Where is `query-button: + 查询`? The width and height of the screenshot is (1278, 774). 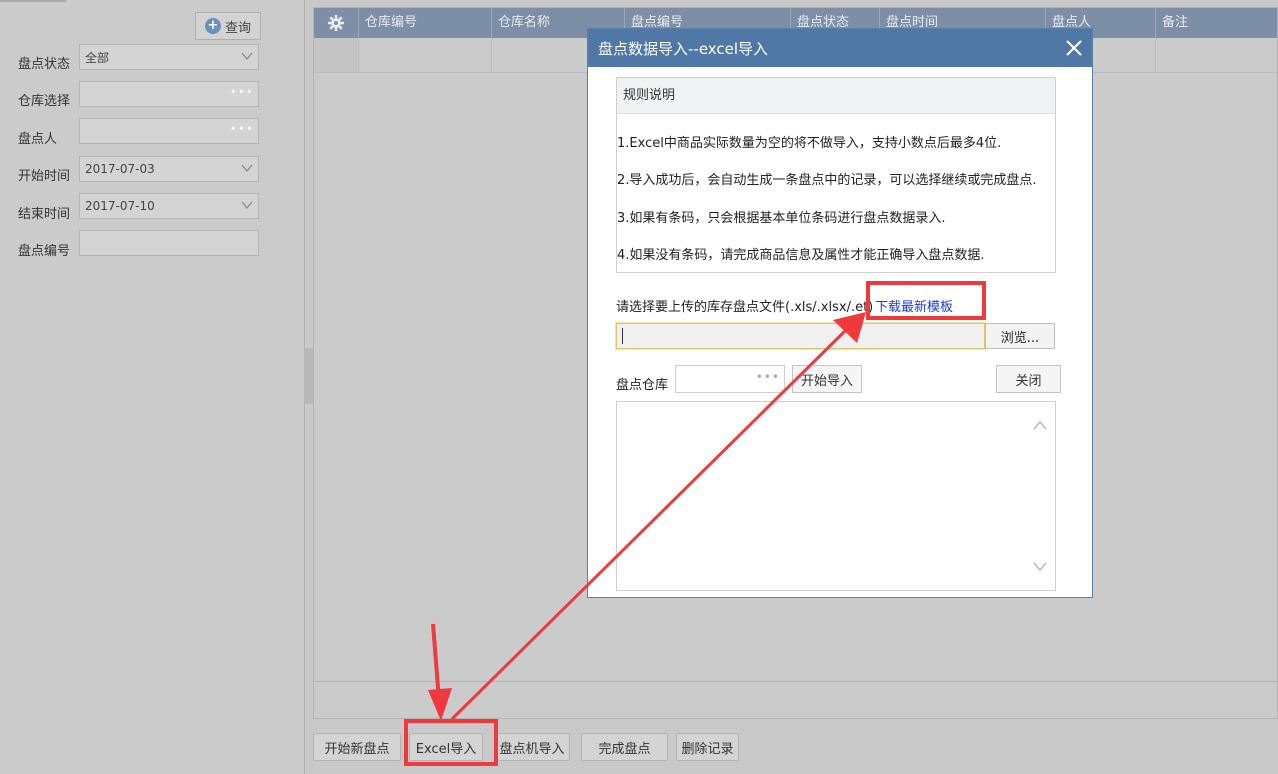
query-button: + 查询 is located at coordinates (228, 26).